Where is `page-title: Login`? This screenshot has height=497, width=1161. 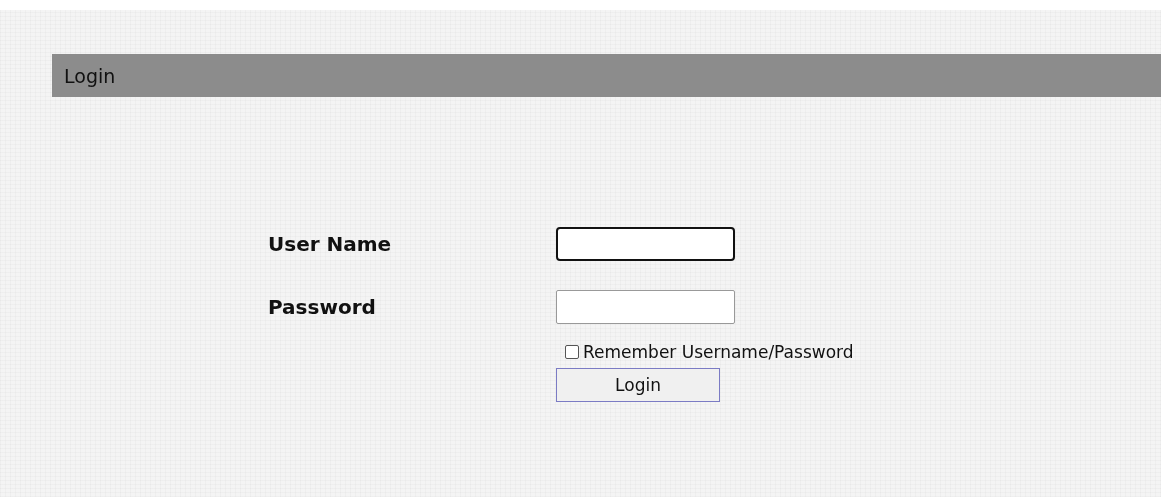
page-title: Login is located at coordinates (90, 75).